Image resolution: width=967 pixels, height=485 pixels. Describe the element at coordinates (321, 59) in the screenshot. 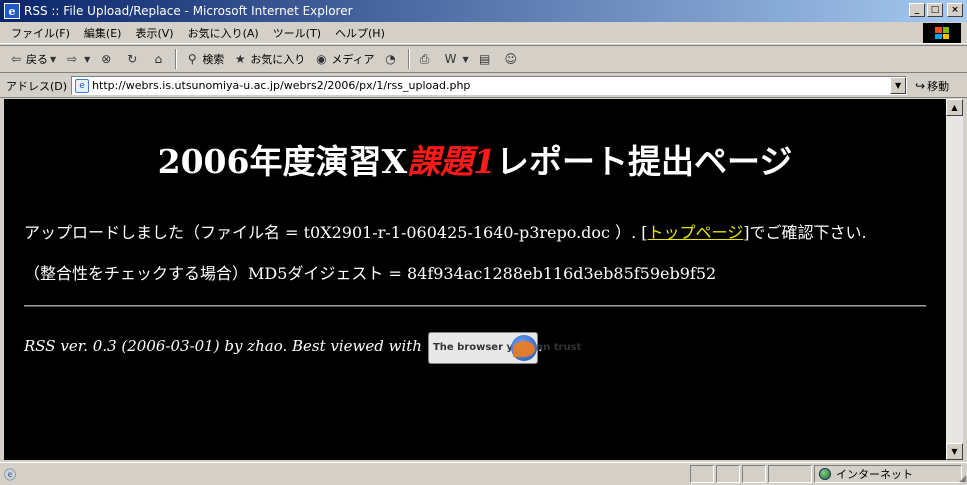

I see `media-icon: ◉` at that location.